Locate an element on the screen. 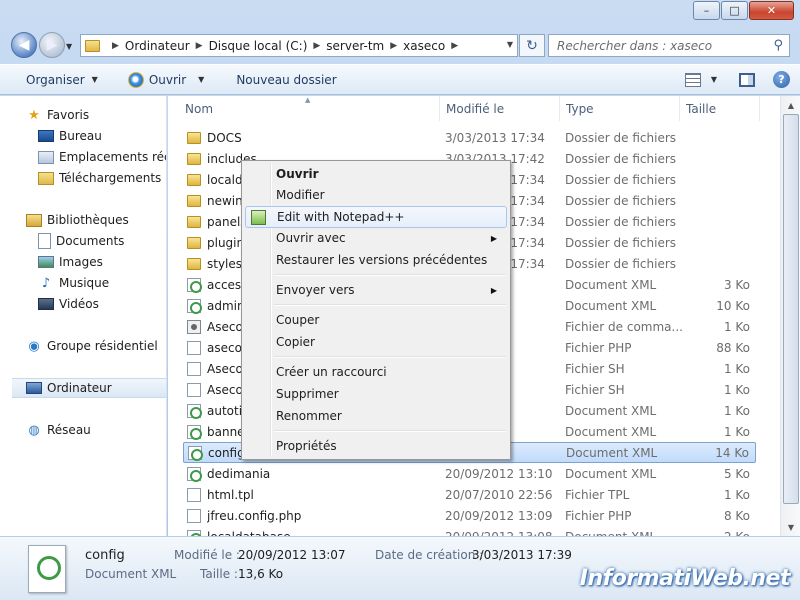 The width and height of the screenshot is (800, 600). file-modified: 20/07/2010 22:56 is located at coordinates (499, 494).